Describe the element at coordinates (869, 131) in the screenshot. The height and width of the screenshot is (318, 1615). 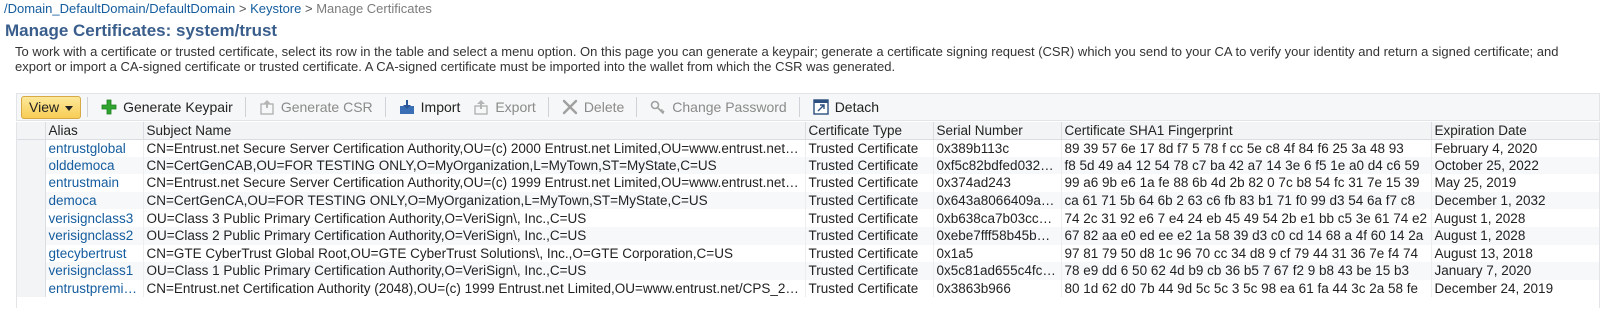
I see `column-header-certificate-type: Certificate Type` at that location.